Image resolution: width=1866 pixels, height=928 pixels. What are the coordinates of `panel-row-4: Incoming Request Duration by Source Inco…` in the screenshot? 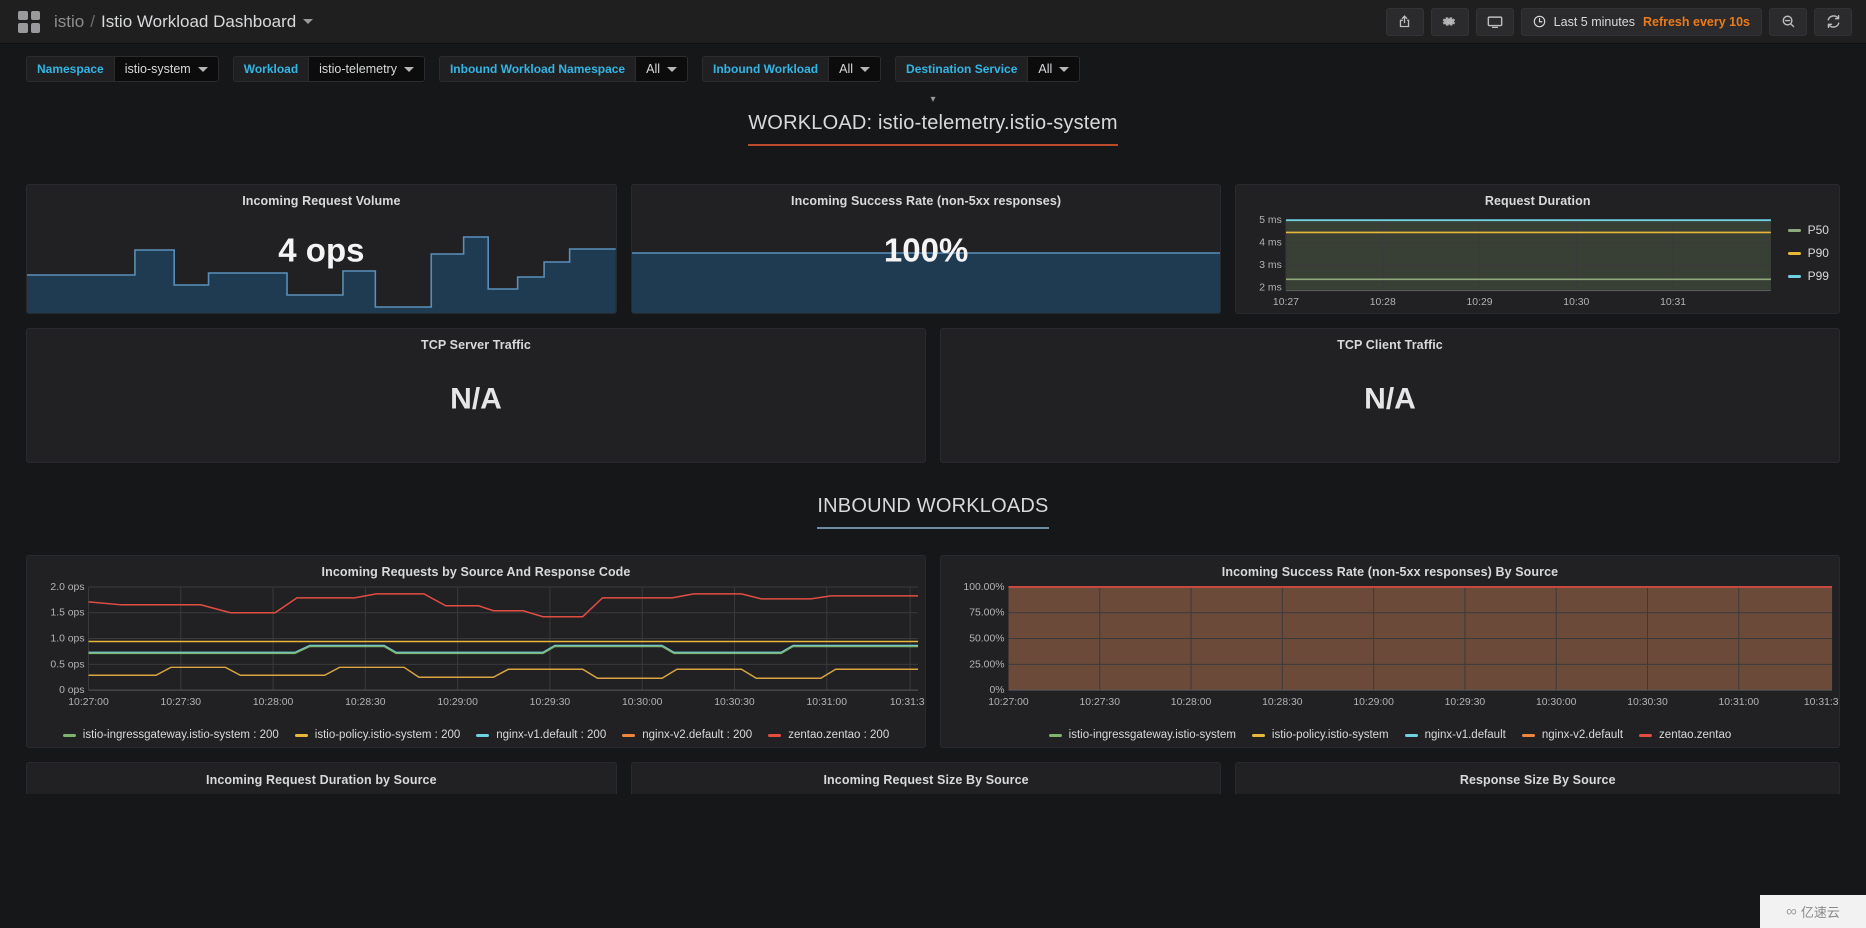 It's located at (933, 778).